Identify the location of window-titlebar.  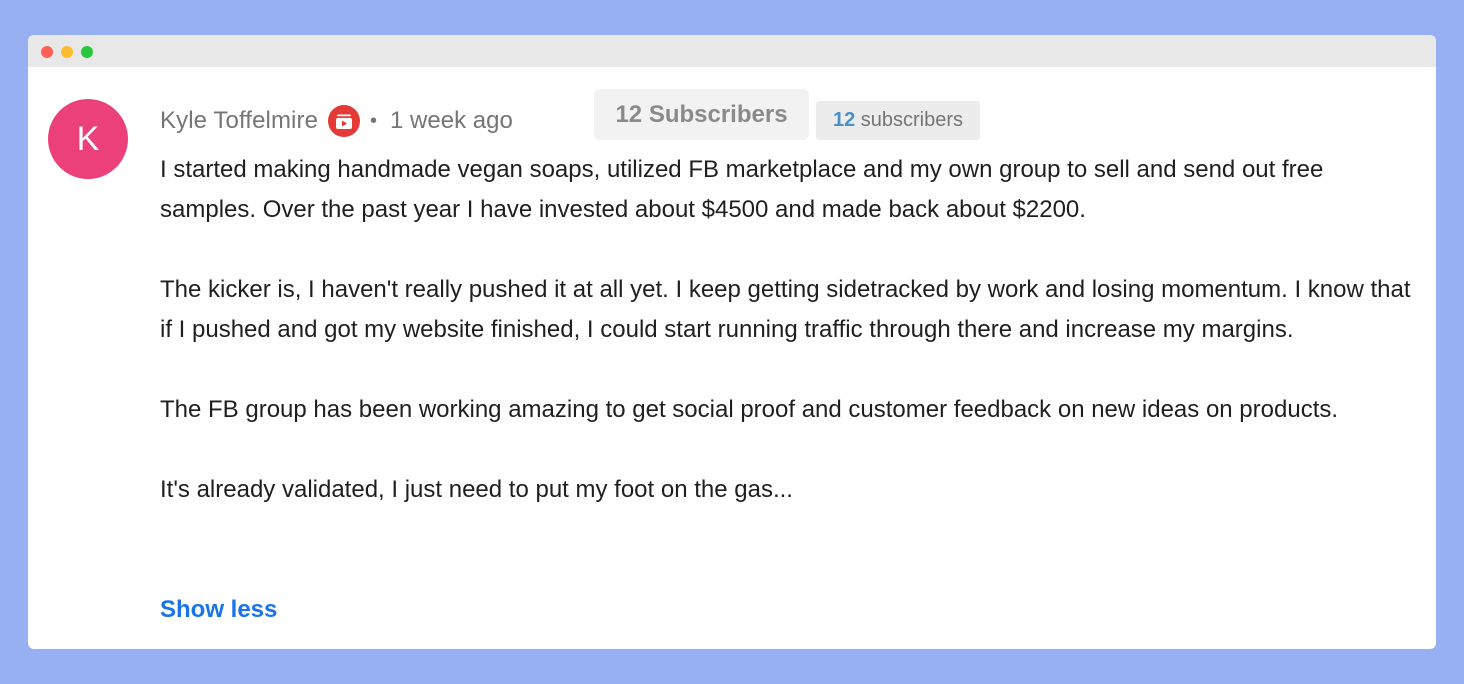
(732, 51).